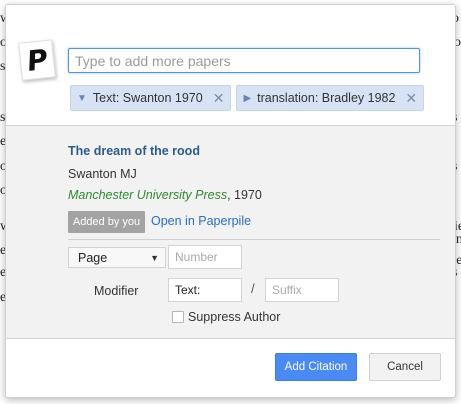 The image size is (461, 404). Describe the element at coordinates (302, 290) in the screenshot. I see `suffix-input: Suffix` at that location.